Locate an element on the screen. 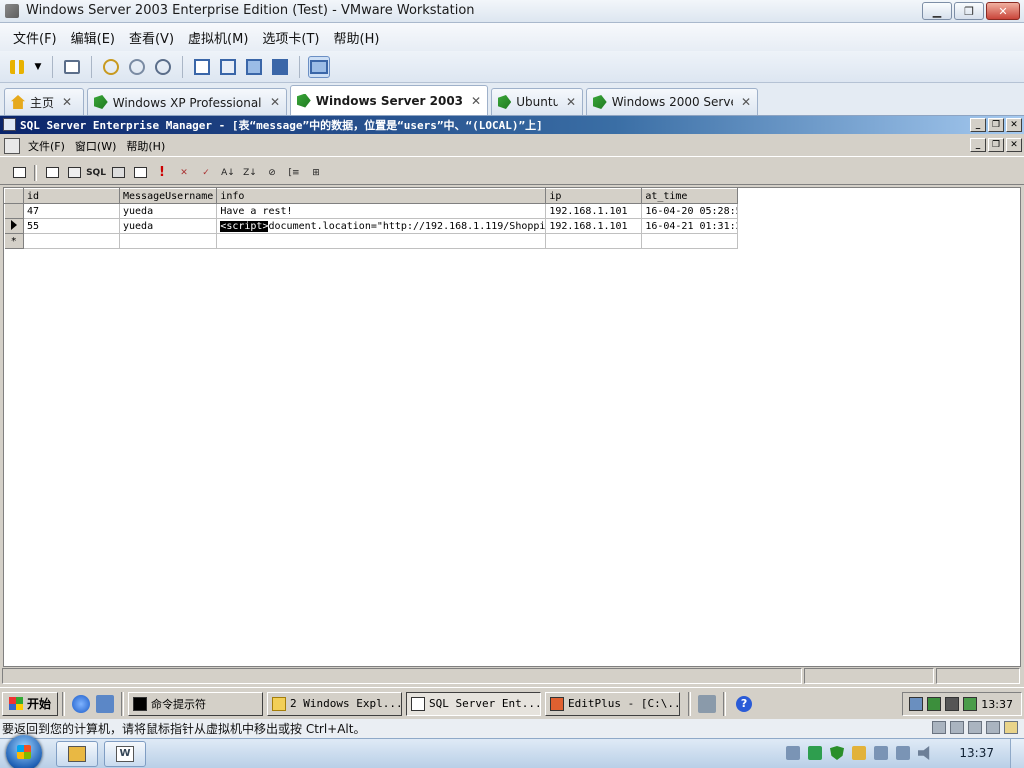  vmware-tools-icon is located at coordinates (952, 704).